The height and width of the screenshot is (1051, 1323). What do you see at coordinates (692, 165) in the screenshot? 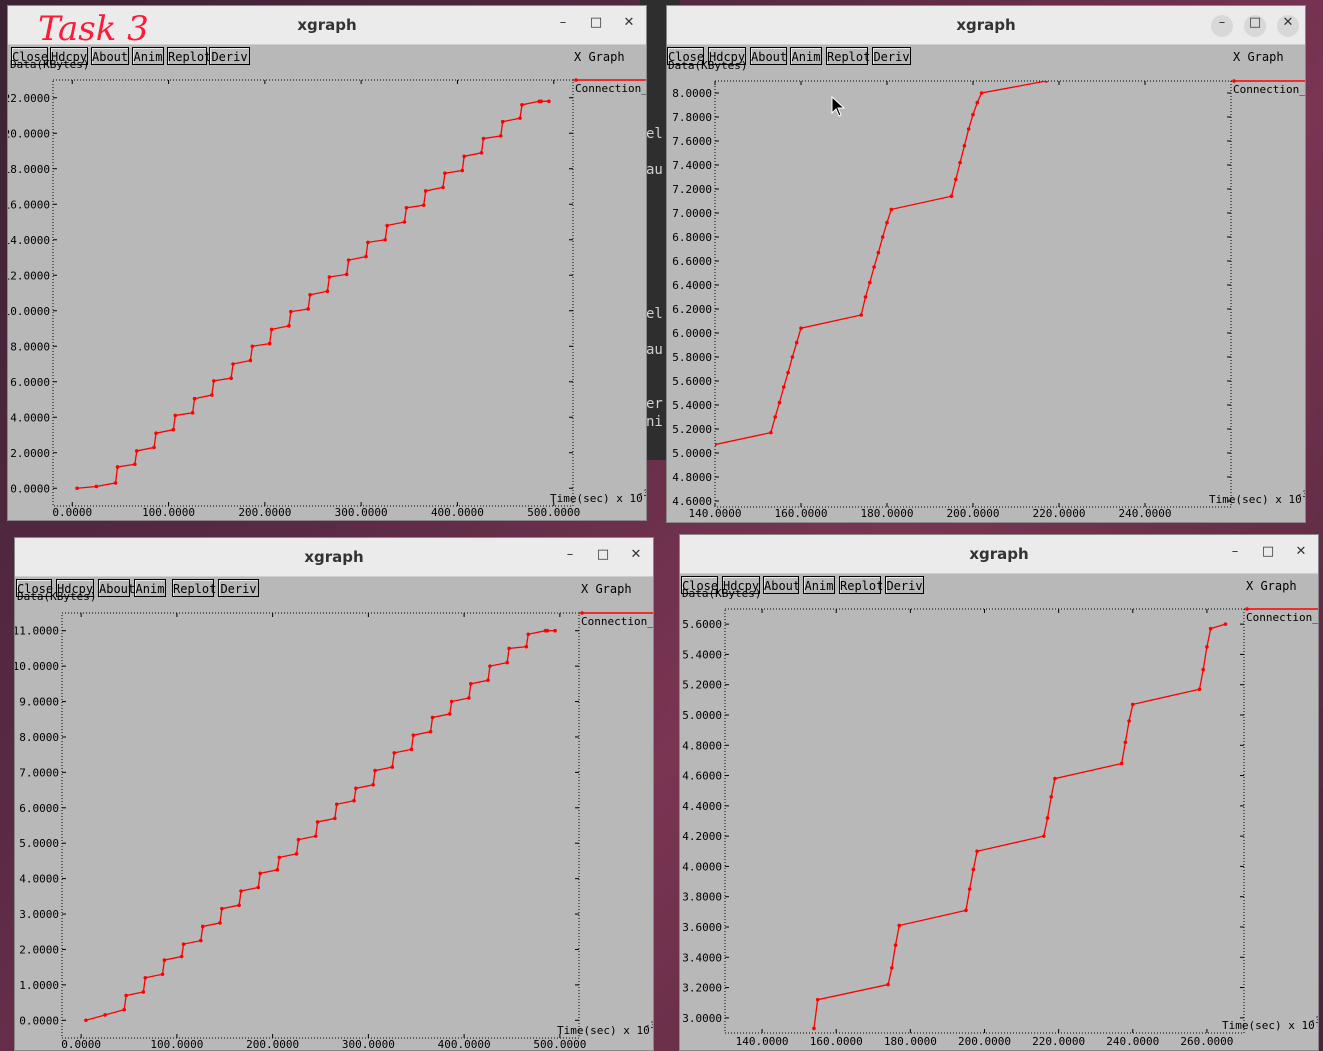
I see `y-tick-label: 7.4000` at bounding box center [692, 165].